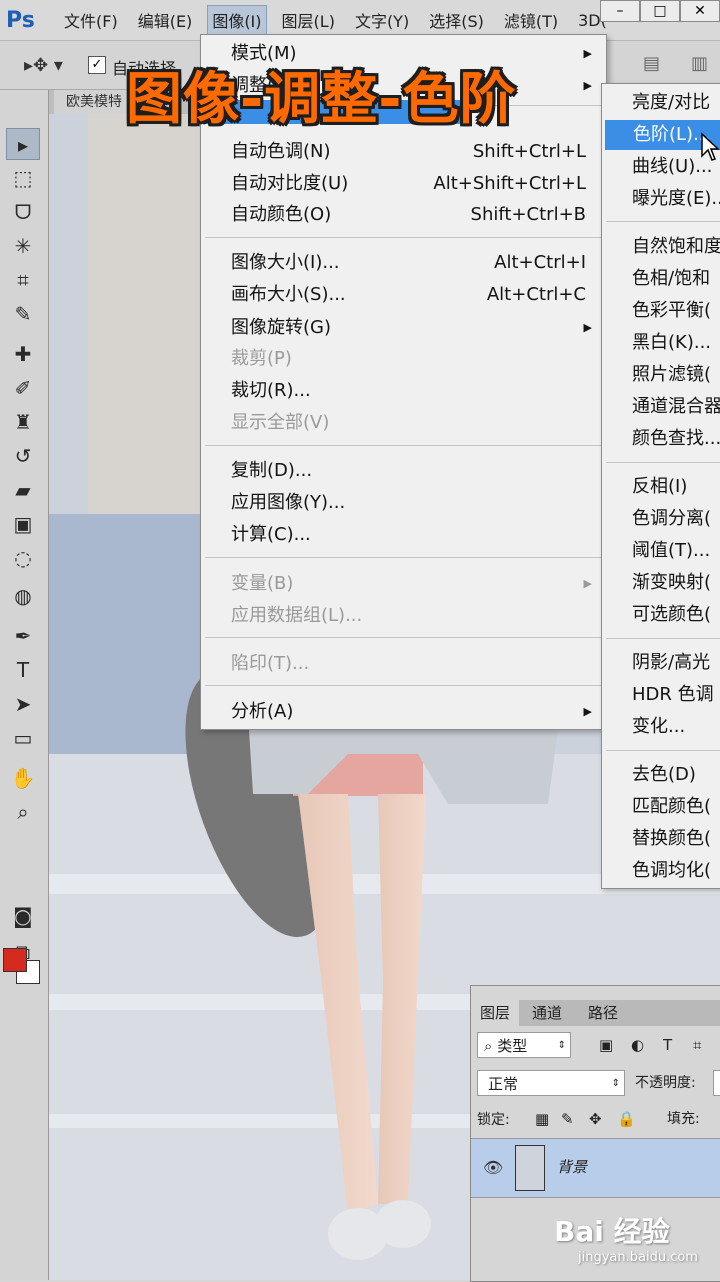  I want to click on menu-item-hdr-toning: HDR 色调, so click(676, 695).